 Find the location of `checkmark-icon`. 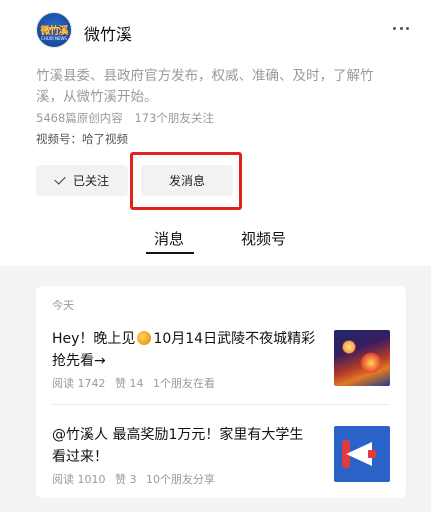

checkmark-icon is located at coordinates (60, 179).